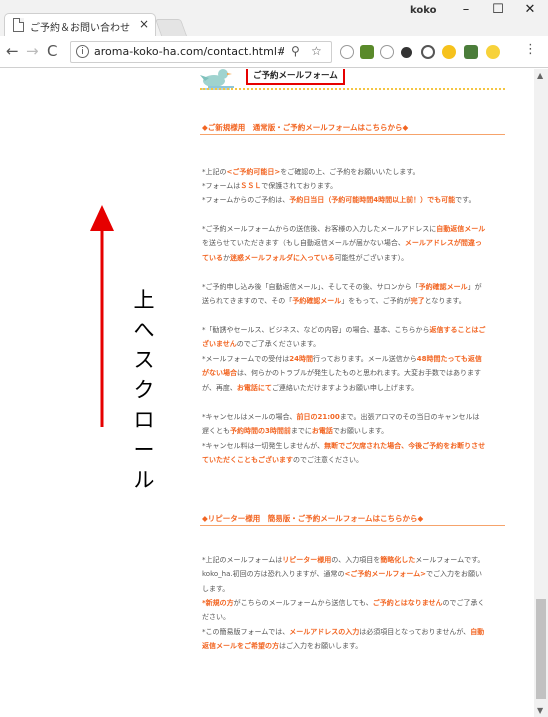 Image resolution: width=548 pixels, height=717 pixels. Describe the element at coordinates (18, 25) in the screenshot. I see `page-icon` at that location.